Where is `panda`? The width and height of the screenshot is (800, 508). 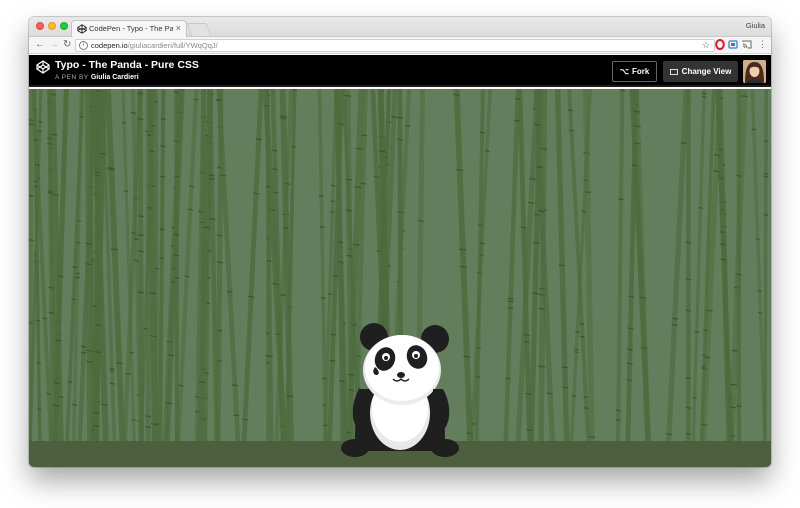
panda is located at coordinates (400, 390).